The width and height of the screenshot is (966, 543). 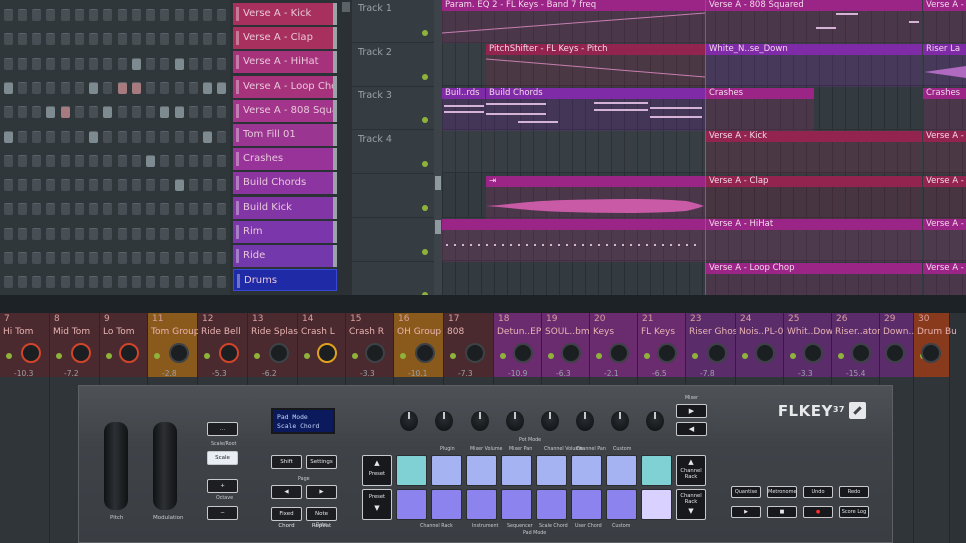 I want to click on clip-loop-chop: Verse A - Loop Chop, so click(x=814, y=279).